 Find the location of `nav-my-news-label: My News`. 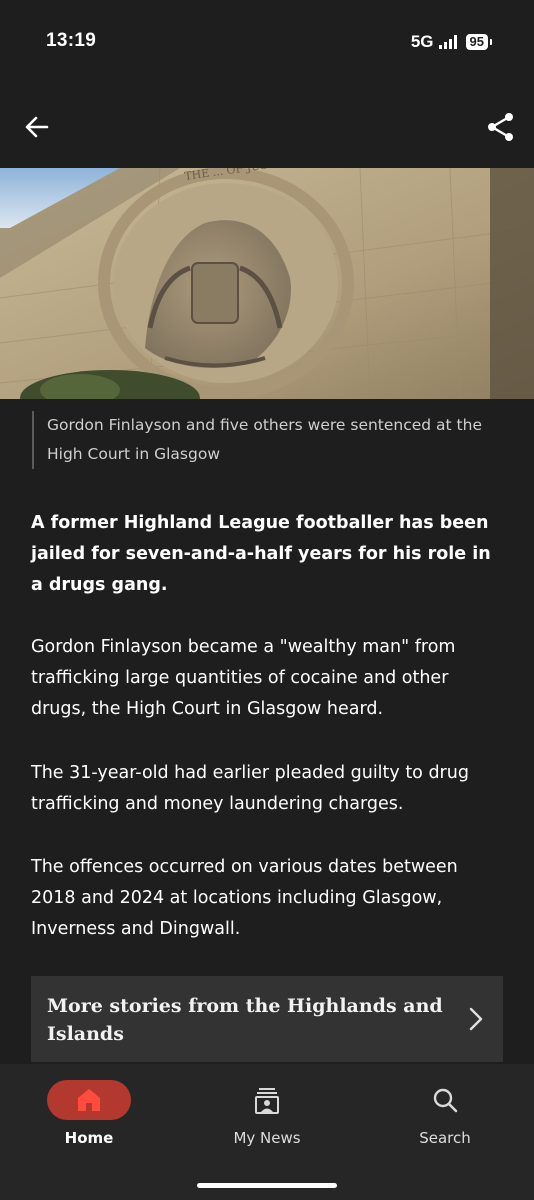

nav-my-news-label: My News is located at coordinates (267, 1138).